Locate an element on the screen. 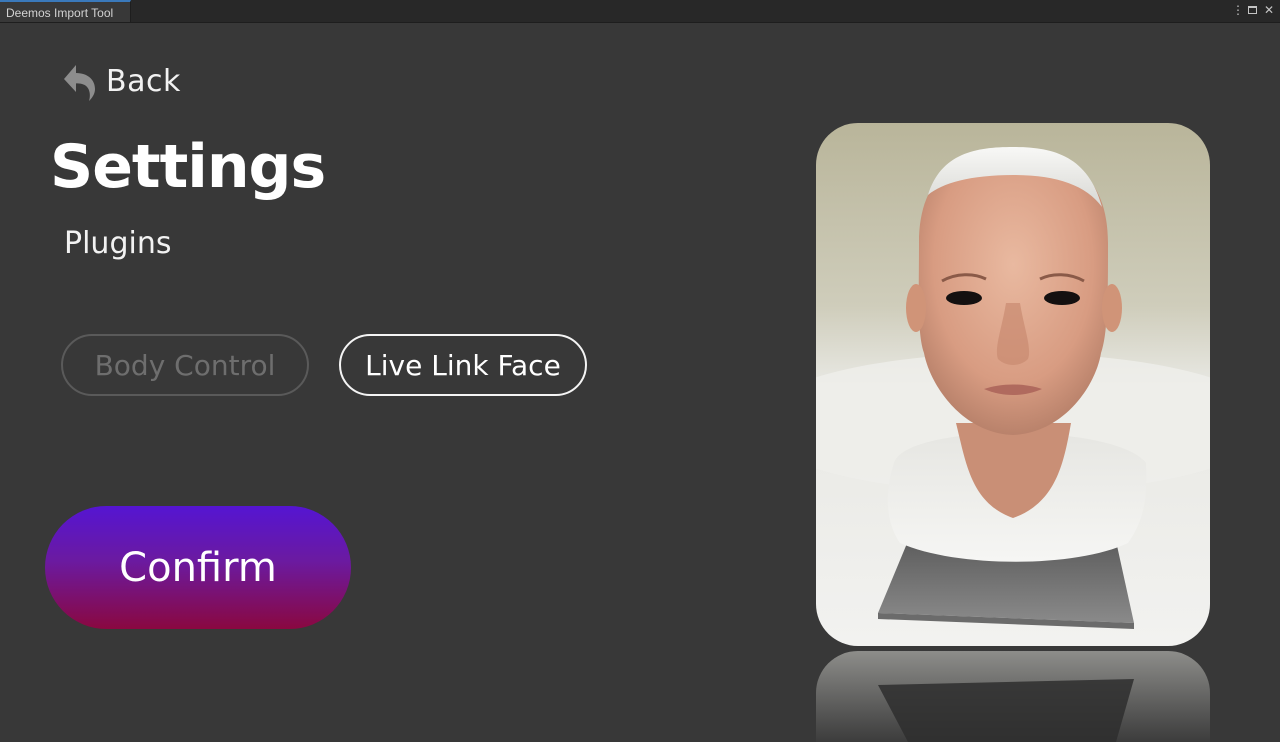  plugin-body-control-button: Body Control is located at coordinates (185, 365).